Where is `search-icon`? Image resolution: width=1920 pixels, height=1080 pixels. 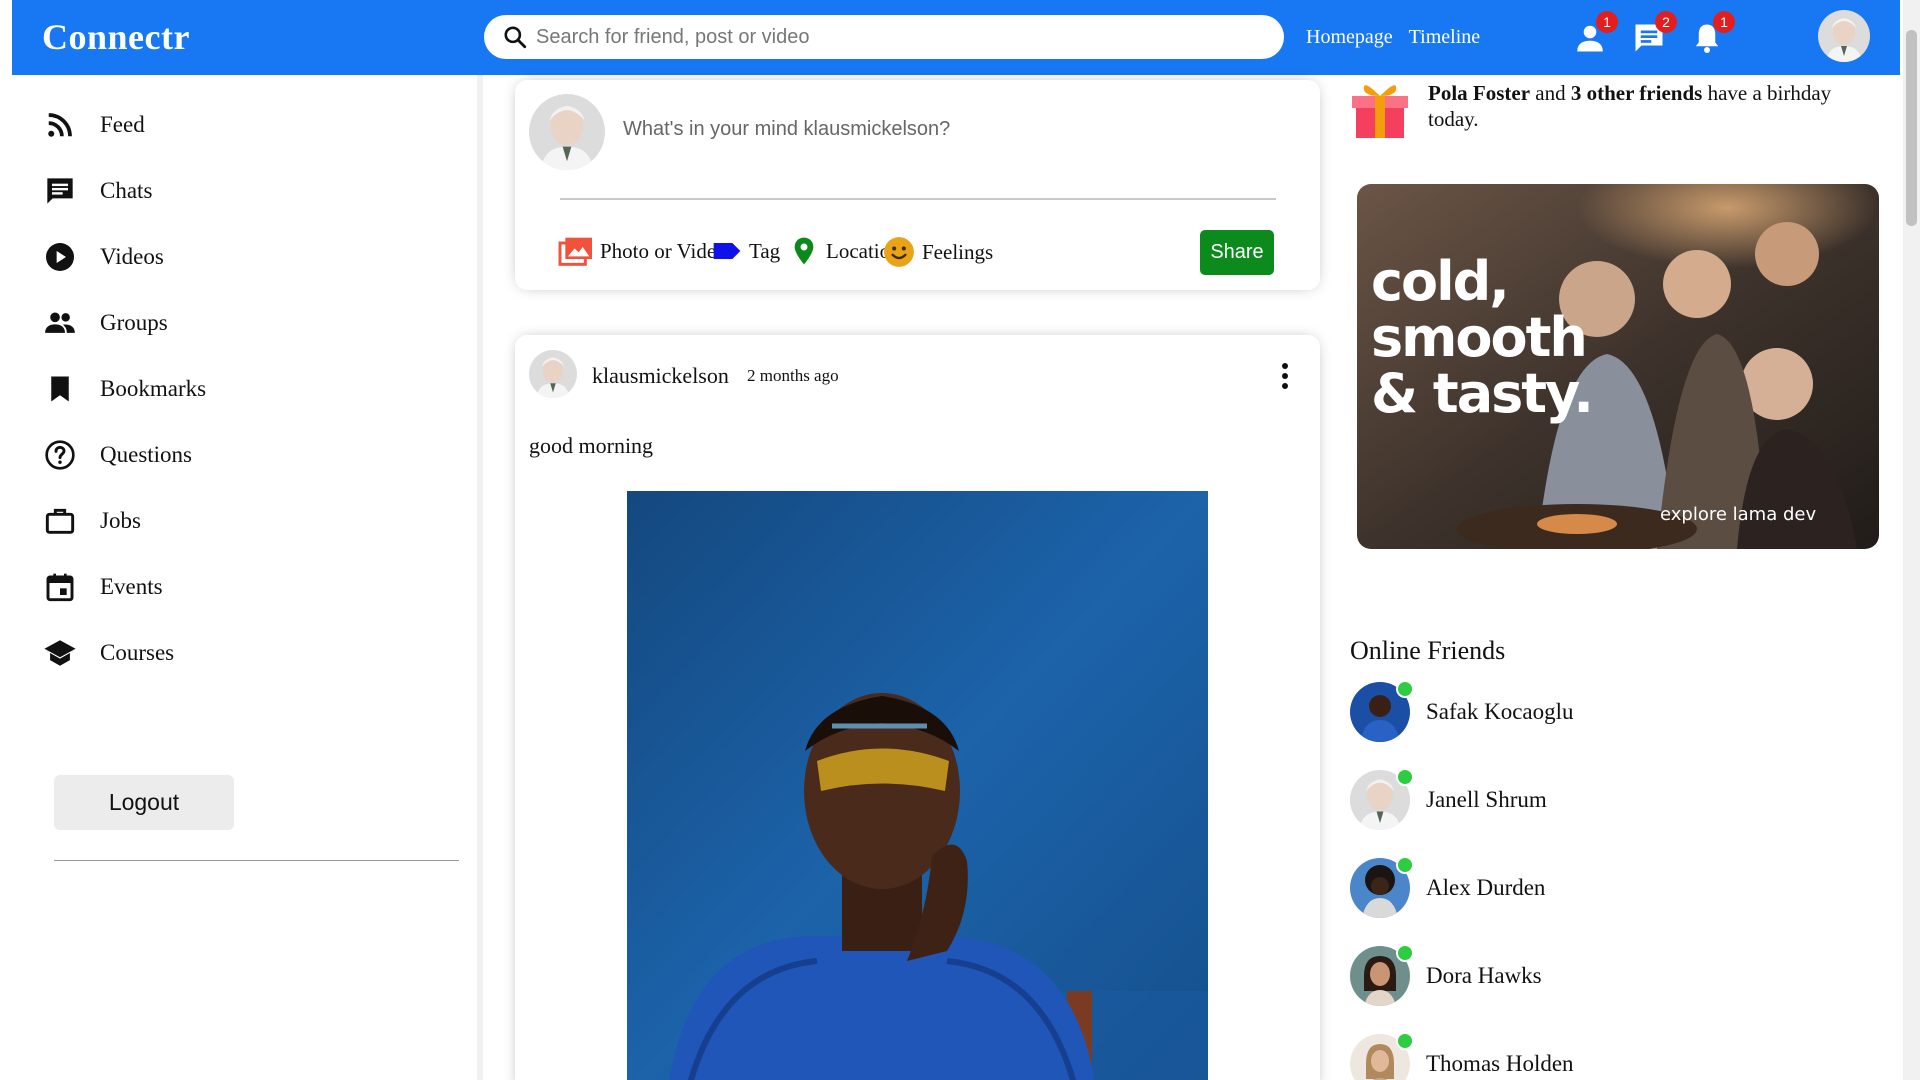 search-icon is located at coordinates (515, 37).